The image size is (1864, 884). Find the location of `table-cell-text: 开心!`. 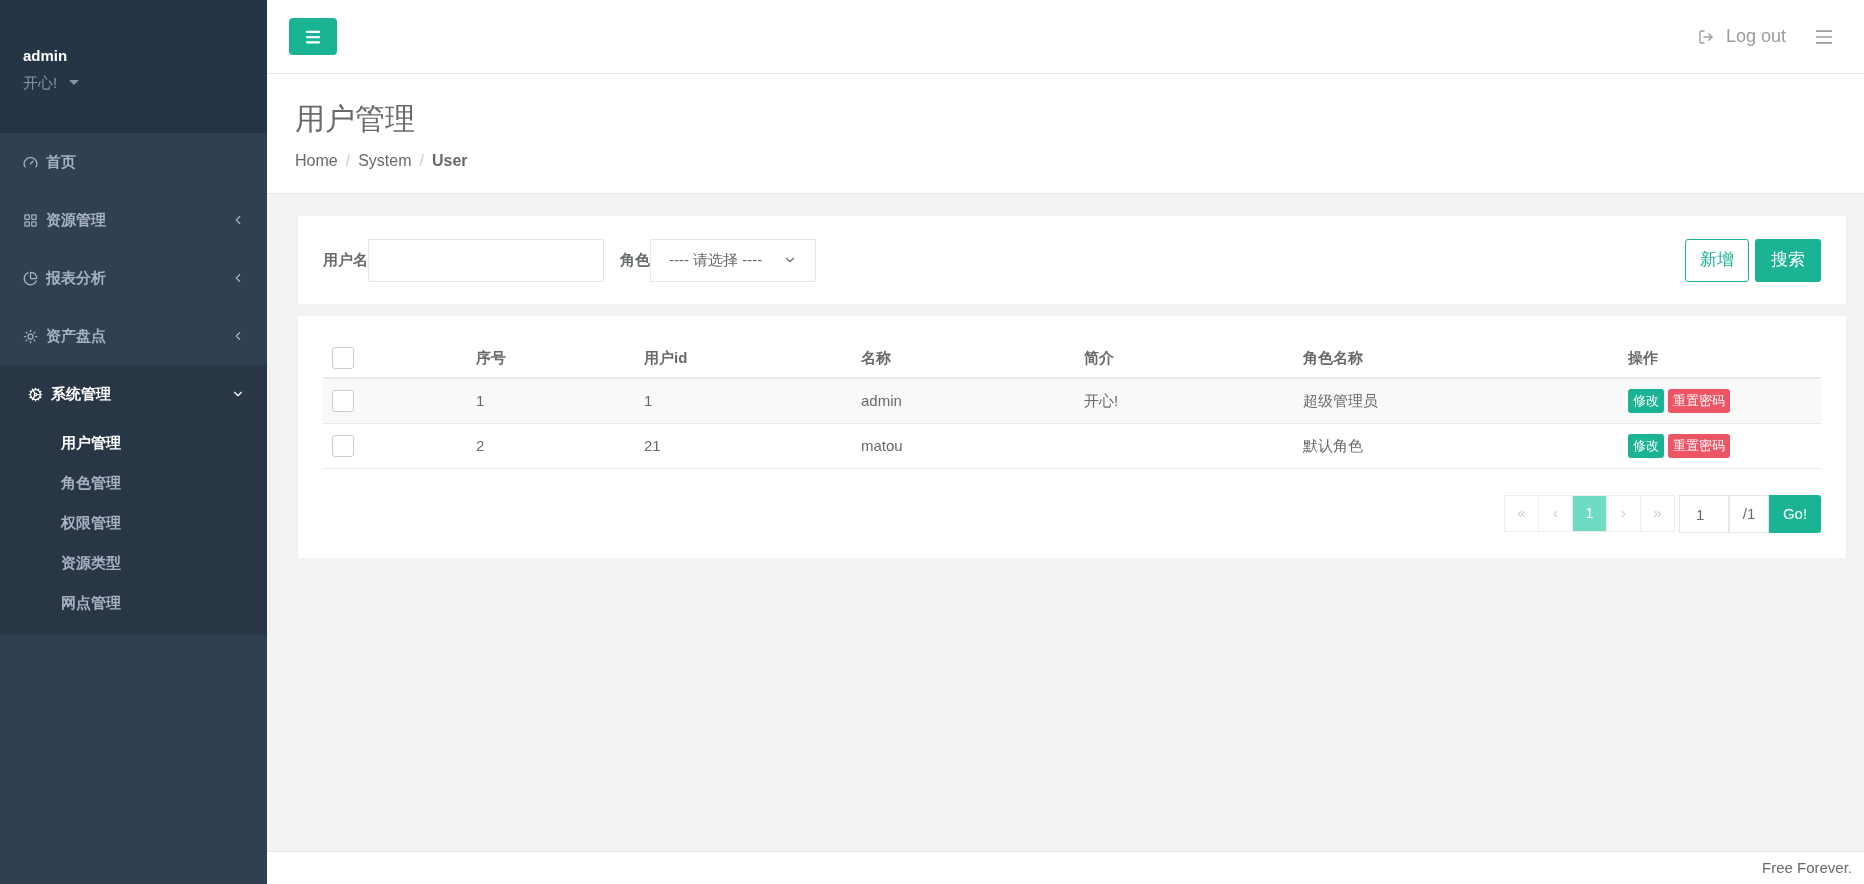

table-cell-text: 开心! is located at coordinates (1102, 400).